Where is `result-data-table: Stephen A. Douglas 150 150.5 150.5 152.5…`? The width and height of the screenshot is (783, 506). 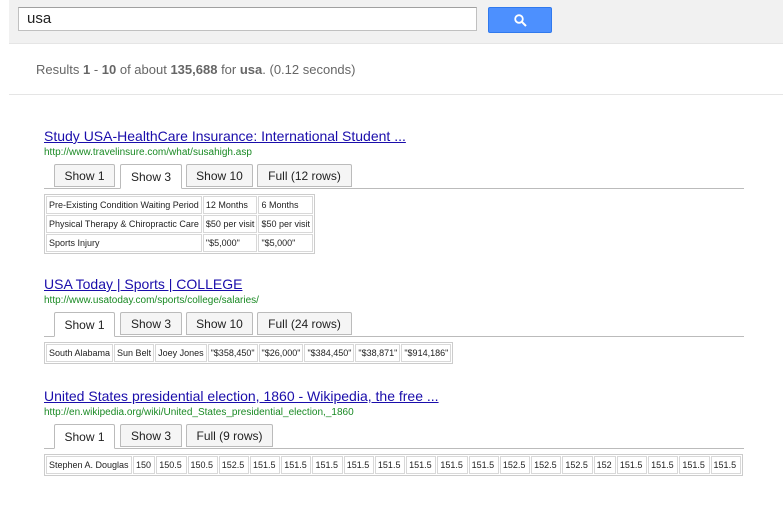 result-data-table: Stephen A. Douglas 150 150.5 150.5 152.5… is located at coordinates (393, 465).